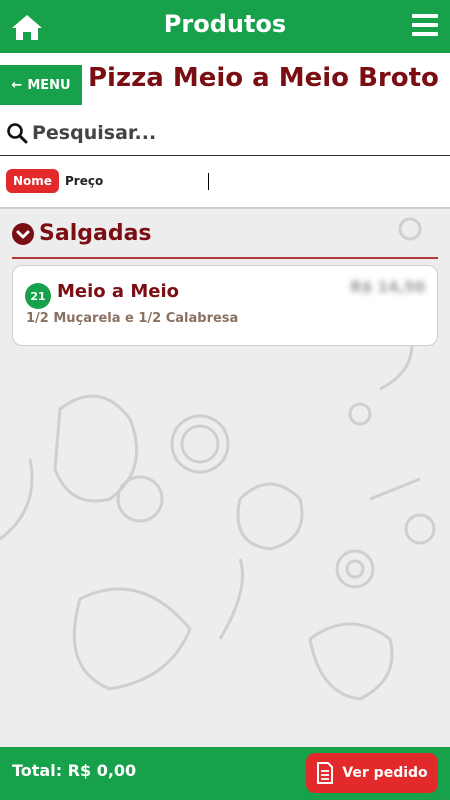  What do you see at coordinates (385, 773) in the screenshot?
I see `view-order-label: Ver pedido` at bounding box center [385, 773].